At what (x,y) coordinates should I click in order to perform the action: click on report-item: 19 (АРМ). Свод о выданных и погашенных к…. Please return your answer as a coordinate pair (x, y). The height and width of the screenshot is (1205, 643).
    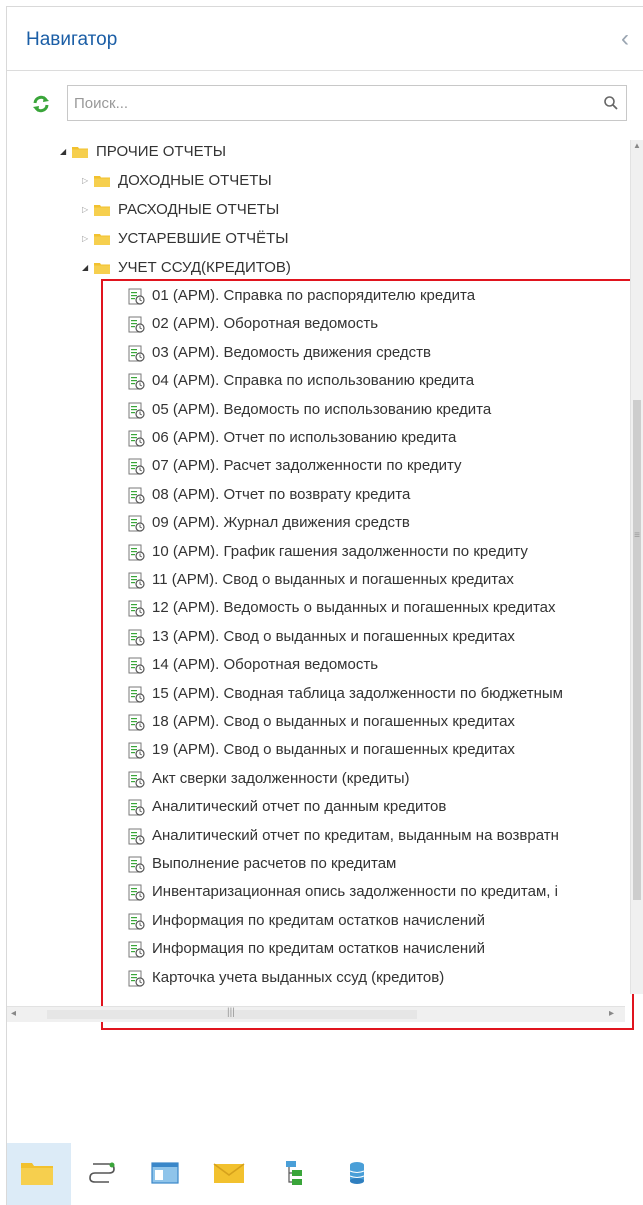
    Looking at the image, I should click on (372, 750).